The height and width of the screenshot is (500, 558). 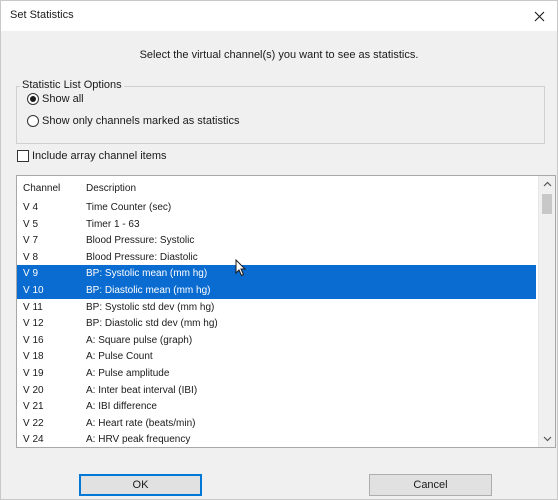 I want to click on description-cell: A: IBI difference, so click(x=121, y=407).